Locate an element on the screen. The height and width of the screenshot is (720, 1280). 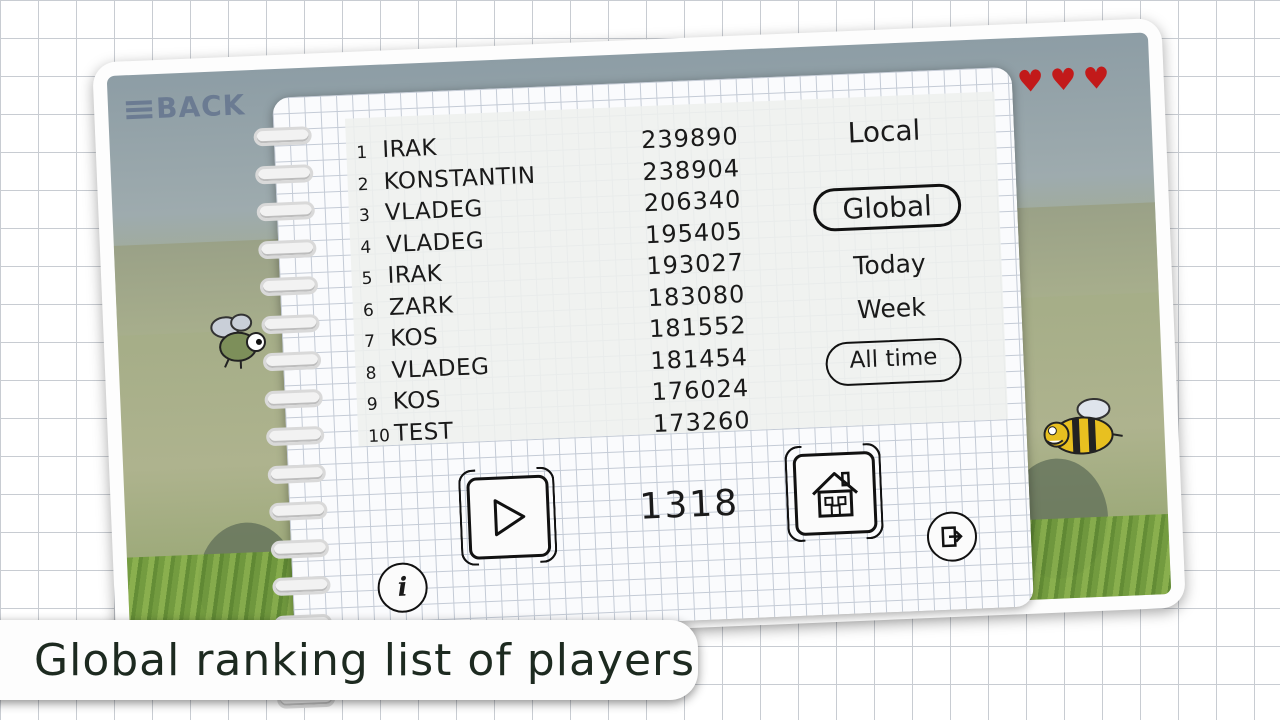
info-icon: i is located at coordinates (403, 587).